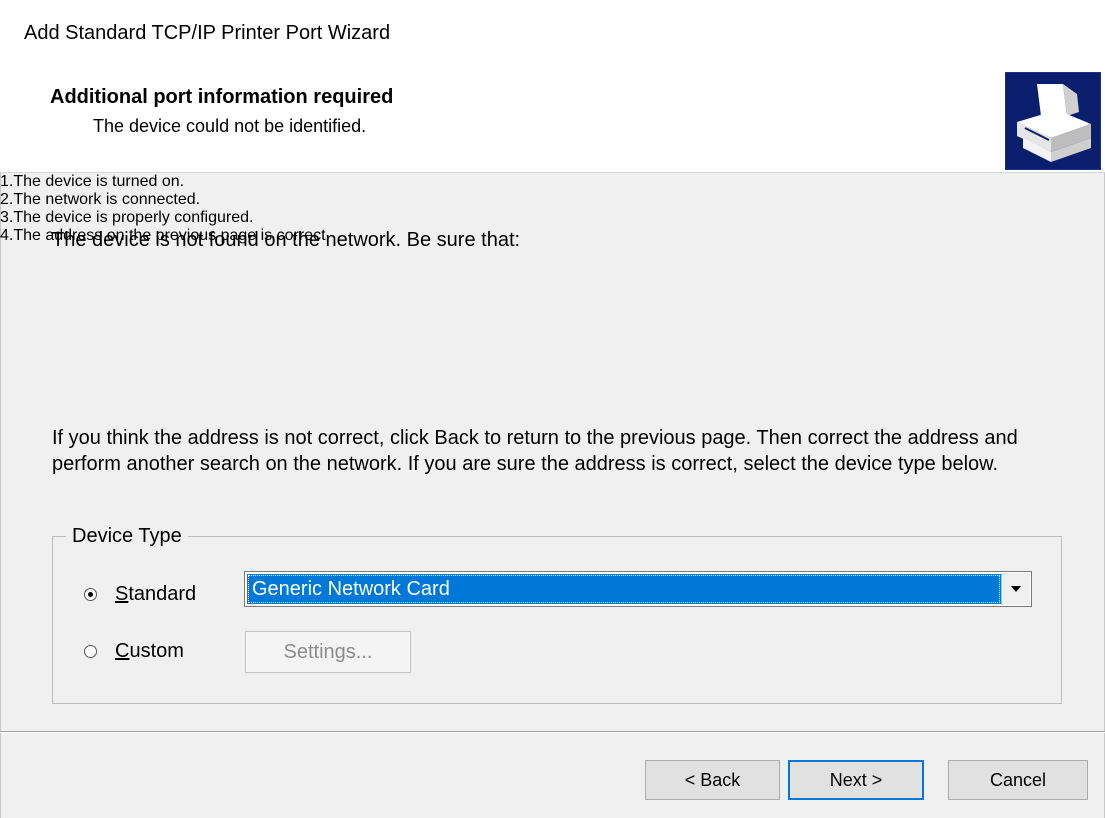 The height and width of the screenshot is (818, 1105). I want to click on standard-radio, so click(90, 594).